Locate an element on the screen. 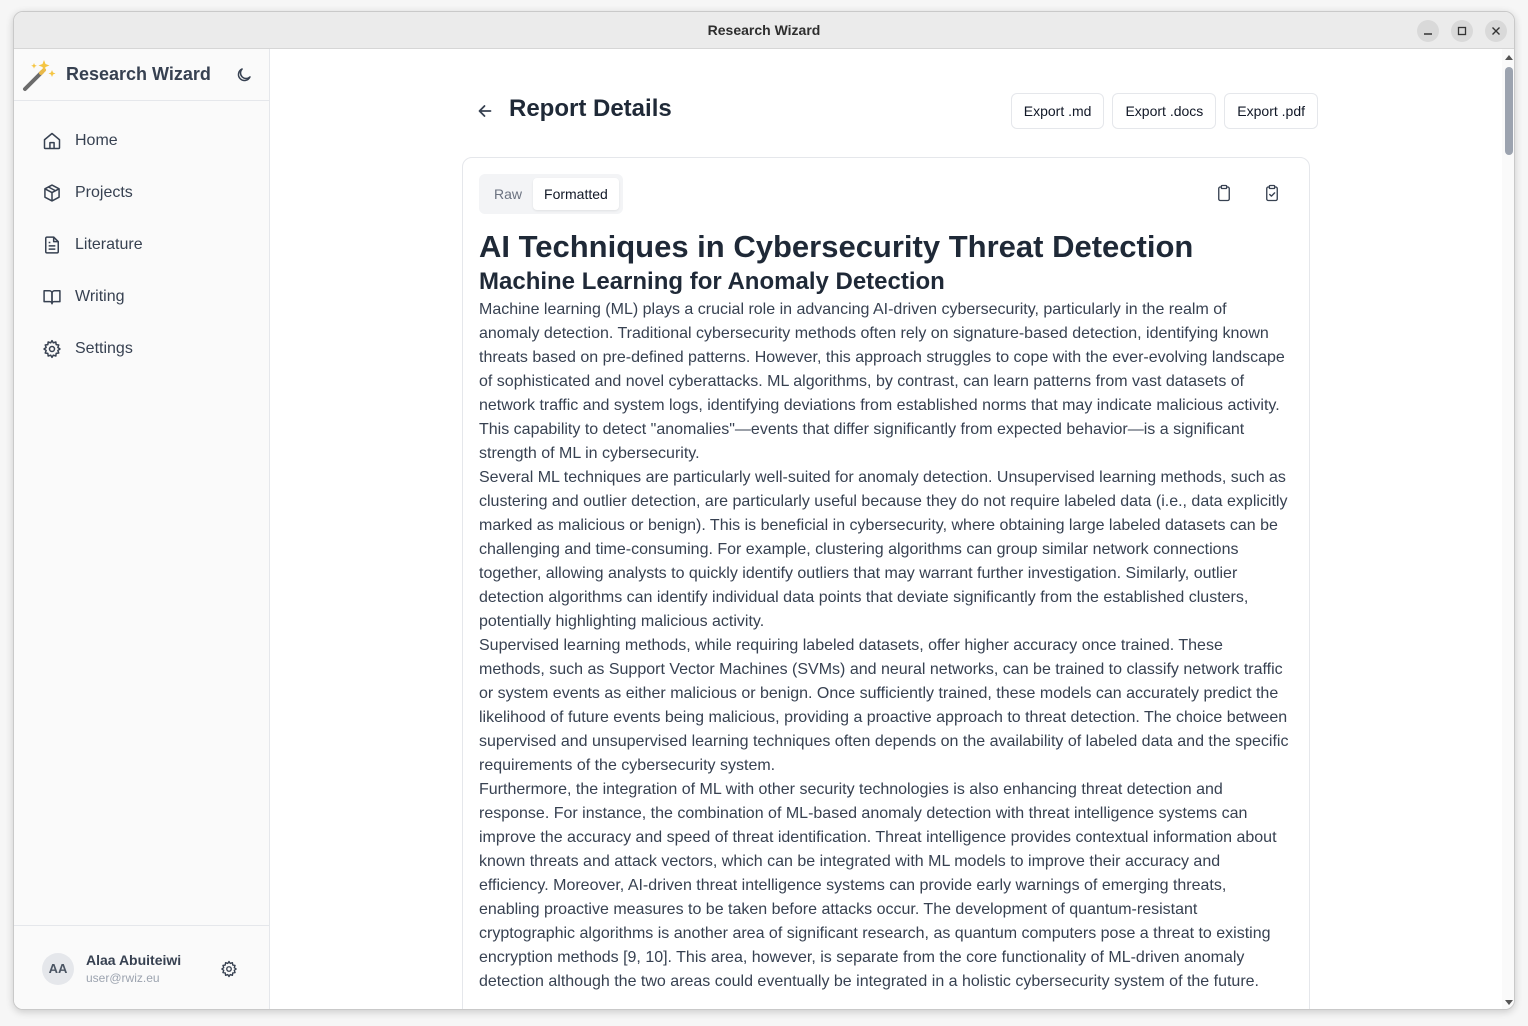  maximize-icon is located at coordinates (1462, 31).